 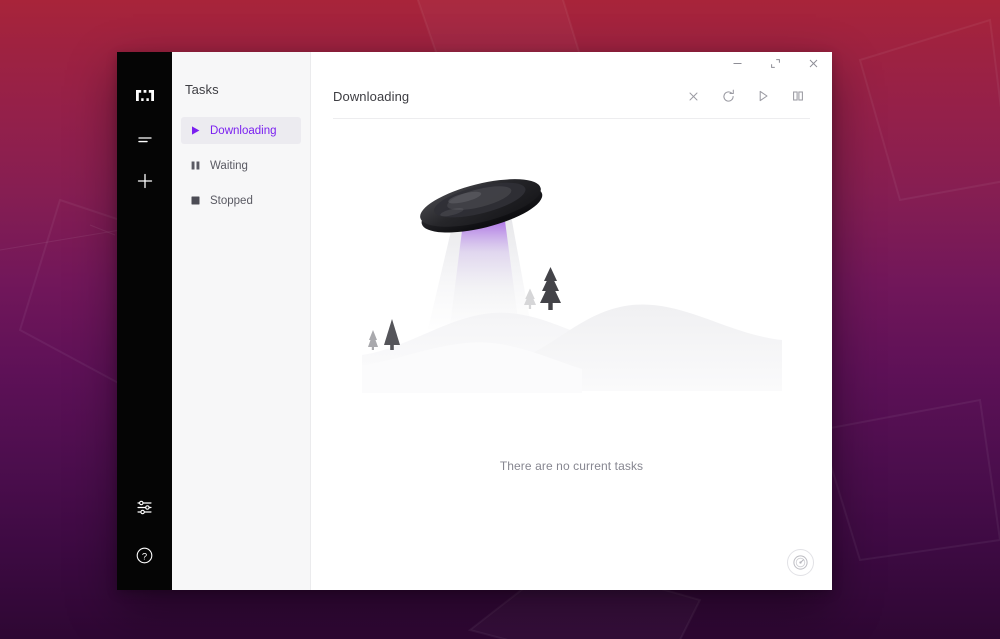 I want to click on play-triangle-icon, so click(x=195, y=131).